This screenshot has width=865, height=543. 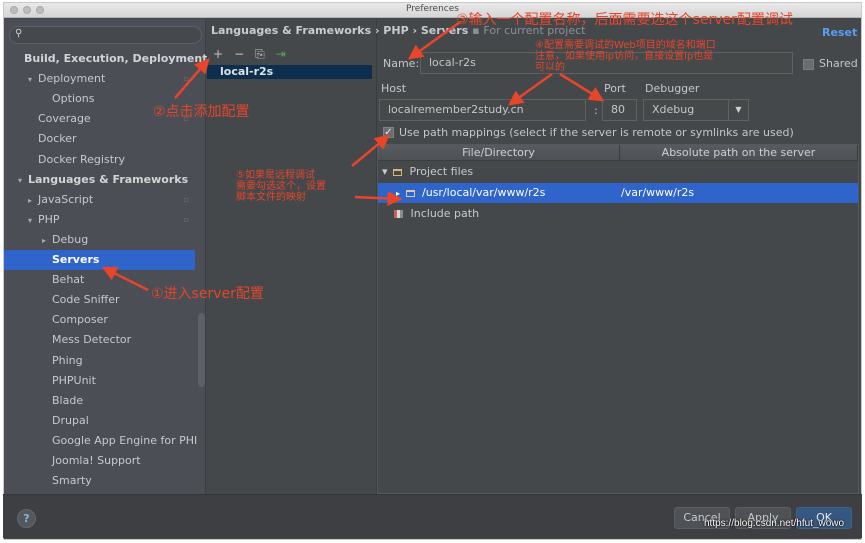 I want to click on debugger-label: Debugger, so click(x=672, y=88).